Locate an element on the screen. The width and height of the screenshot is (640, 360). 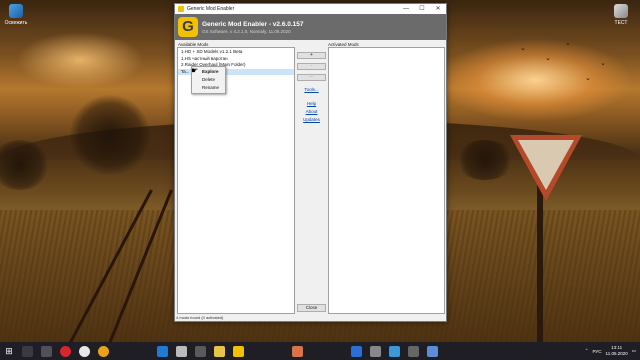
road-sign-face is located at coordinates (546, 165).